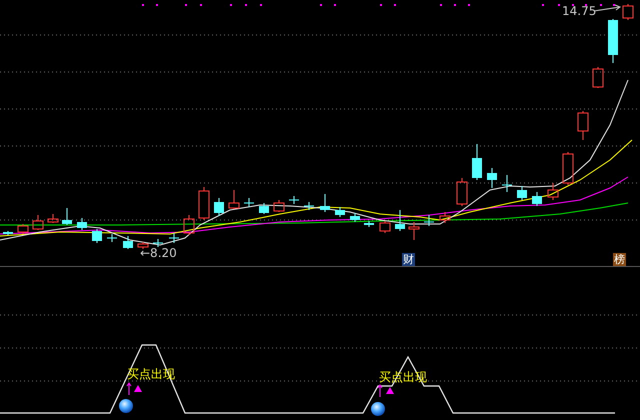 This screenshot has height=420, width=640. Describe the element at coordinates (408, 259) in the screenshot. I see `chart-marker: 财` at that location.